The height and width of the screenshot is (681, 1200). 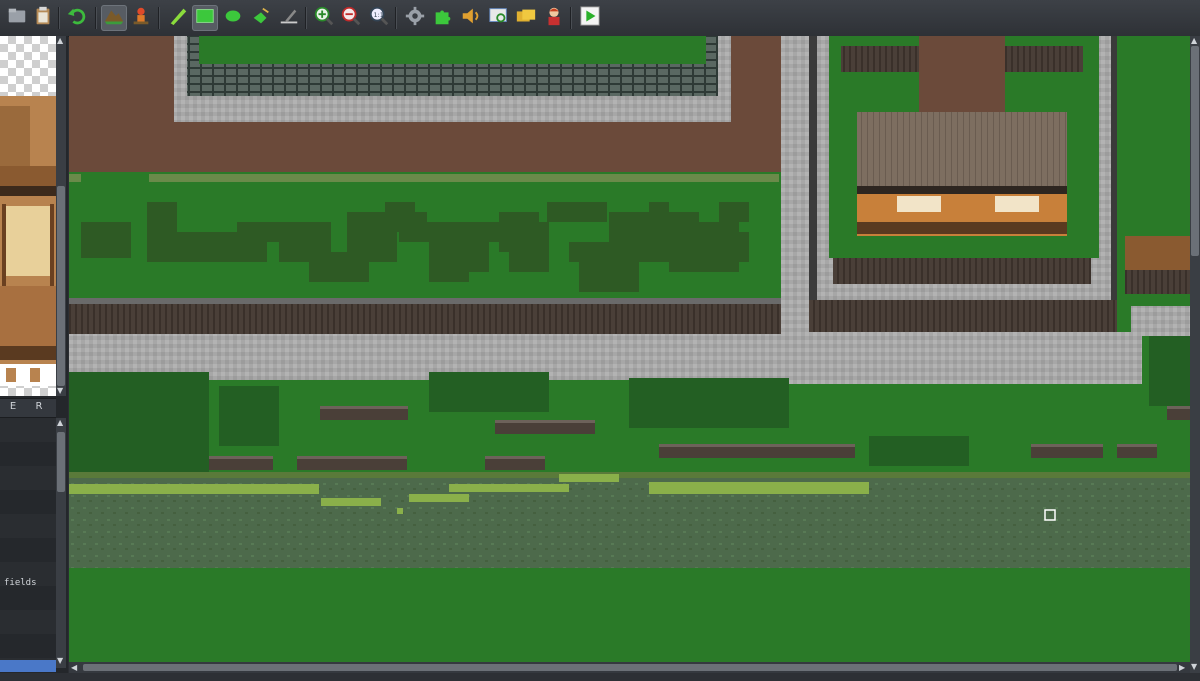 I want to click on left-panel: ▲ ▼ E R fields ▲ ▼, so click(x=34, y=358).